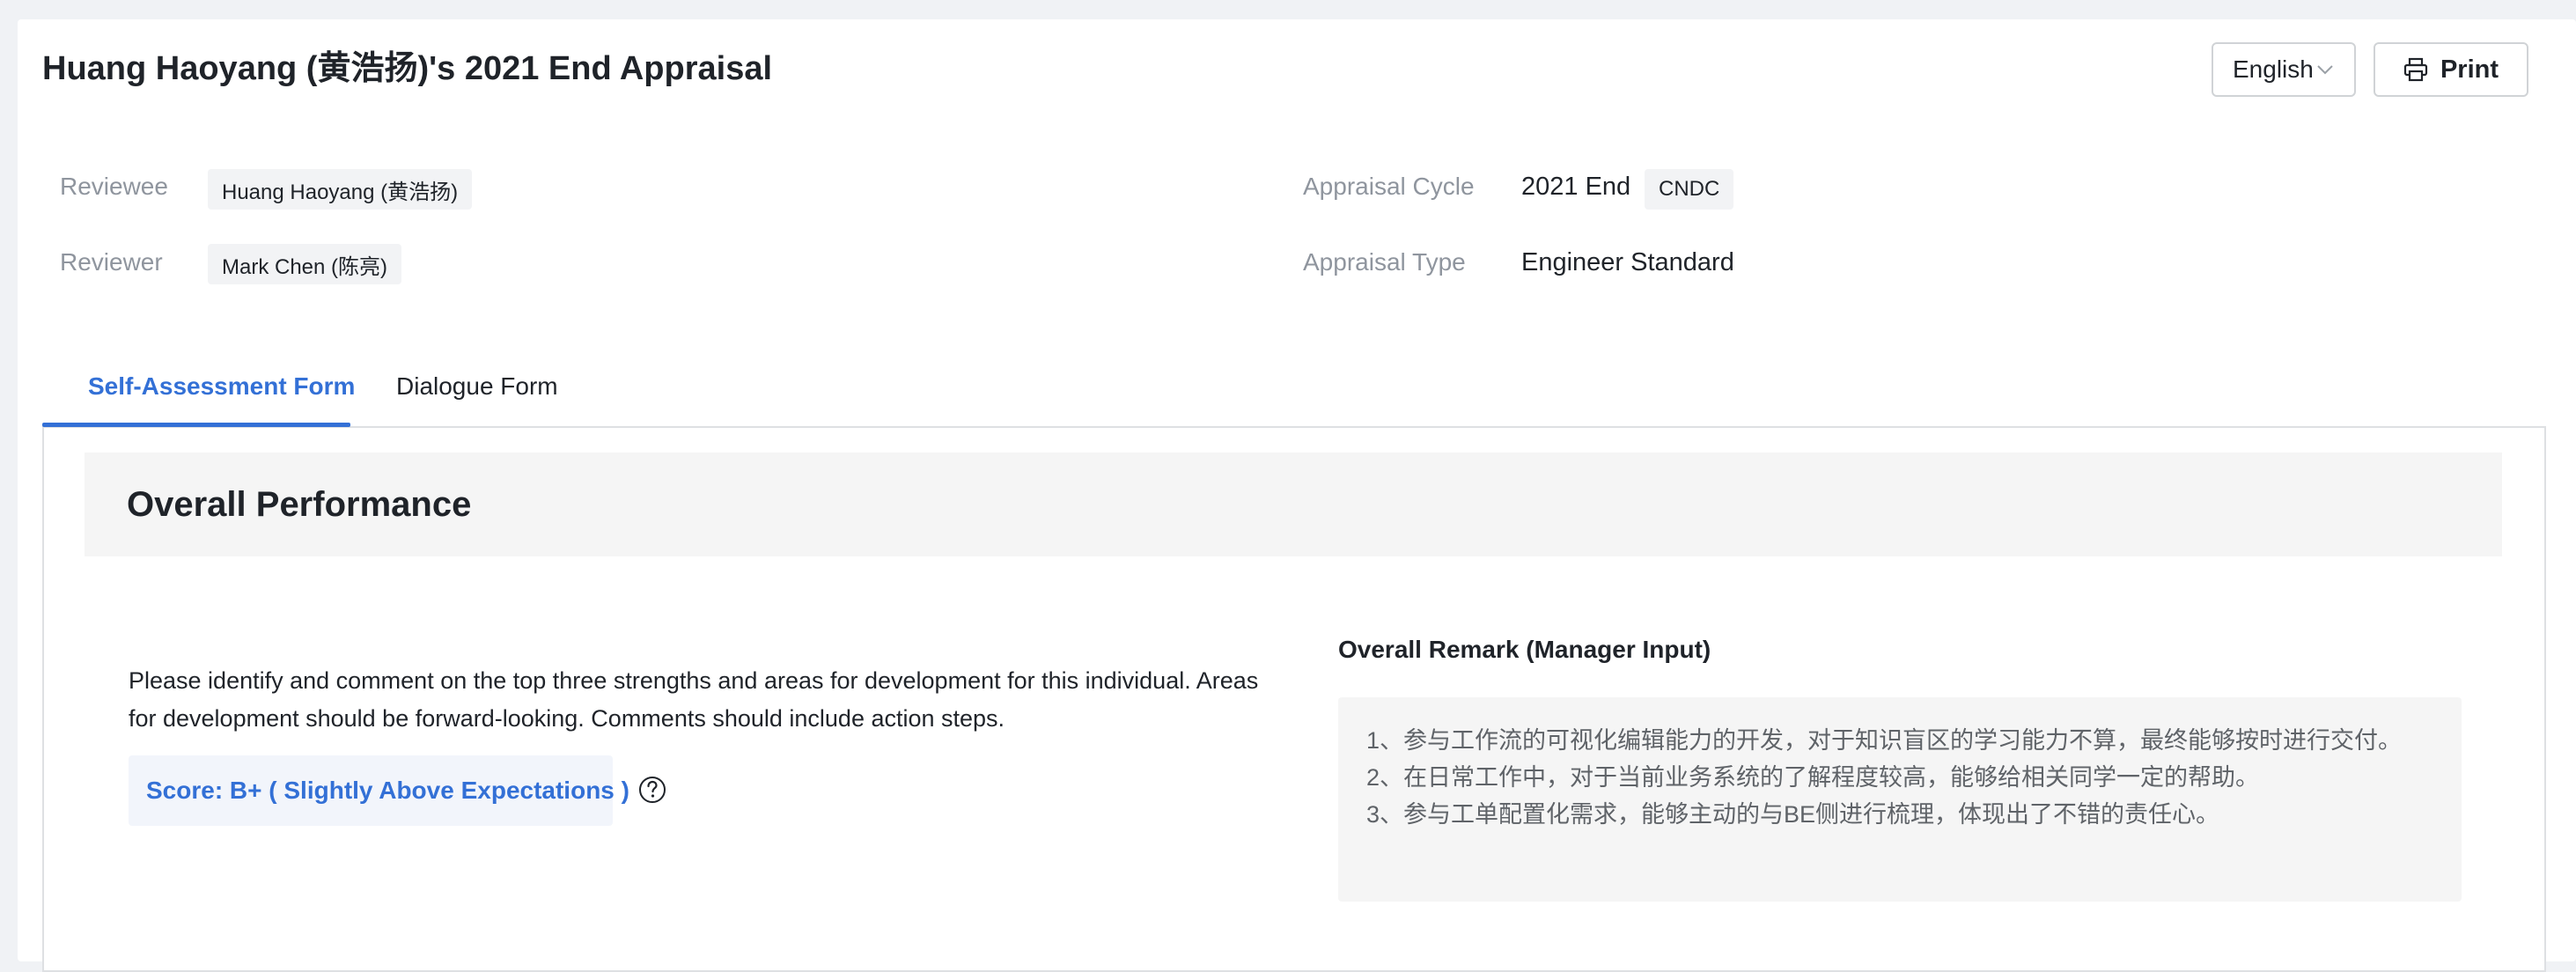 This screenshot has width=2576, height=972. I want to click on remark-line: 3、参与工单配置化需求，能够主动的与BE侧进行梳理，体现出了不错的责任心。, so click(1793, 814).